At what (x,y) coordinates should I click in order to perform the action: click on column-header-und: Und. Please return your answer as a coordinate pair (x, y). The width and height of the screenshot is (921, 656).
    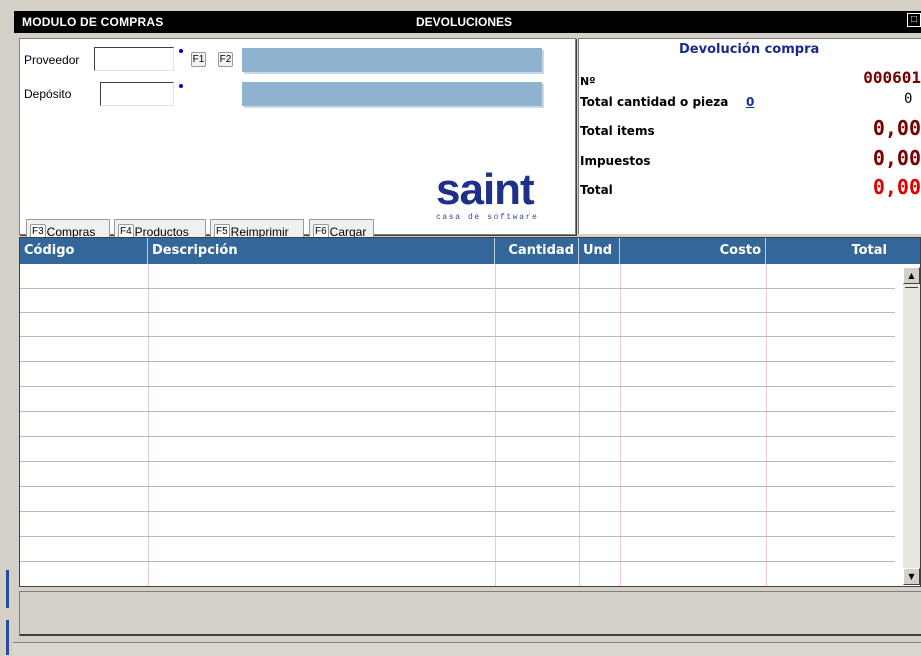
    Looking at the image, I should click on (599, 251).